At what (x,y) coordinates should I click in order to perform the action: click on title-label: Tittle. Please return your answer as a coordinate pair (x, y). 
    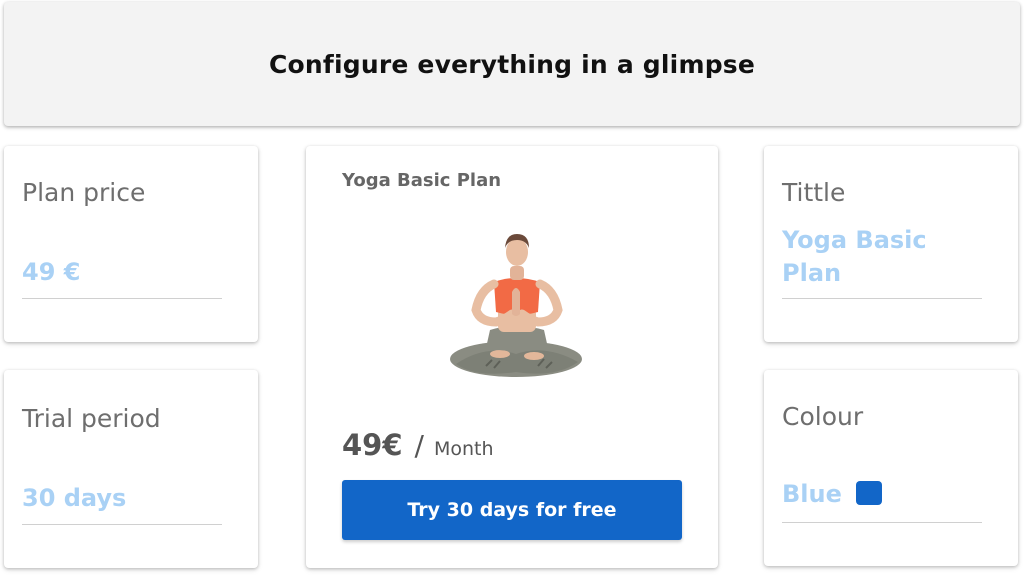
    Looking at the image, I should click on (814, 192).